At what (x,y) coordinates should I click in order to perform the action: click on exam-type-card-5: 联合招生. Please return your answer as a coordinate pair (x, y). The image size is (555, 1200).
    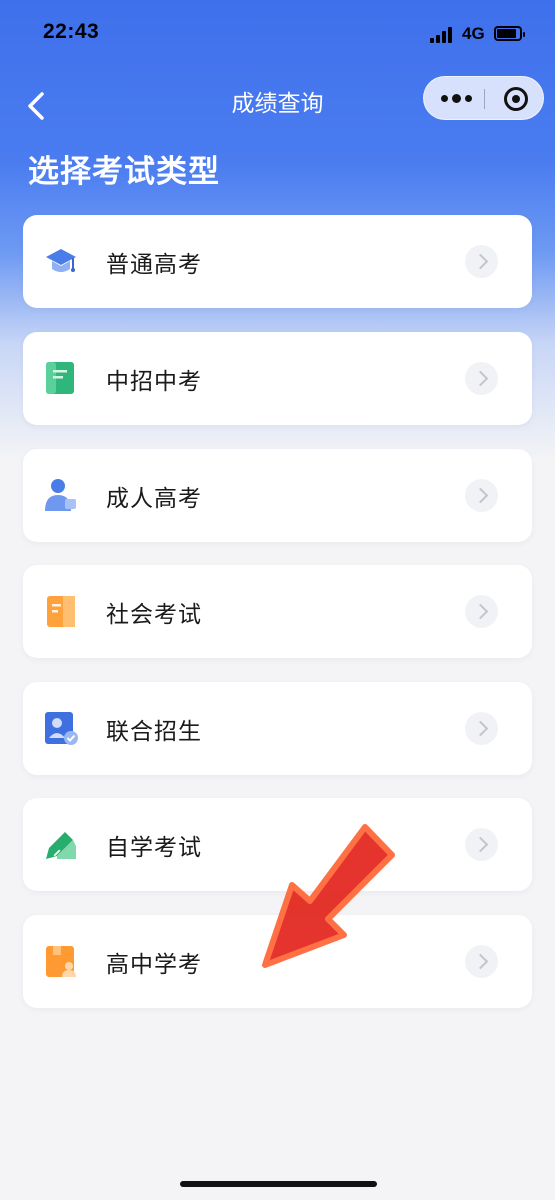
    Looking at the image, I should click on (277, 728).